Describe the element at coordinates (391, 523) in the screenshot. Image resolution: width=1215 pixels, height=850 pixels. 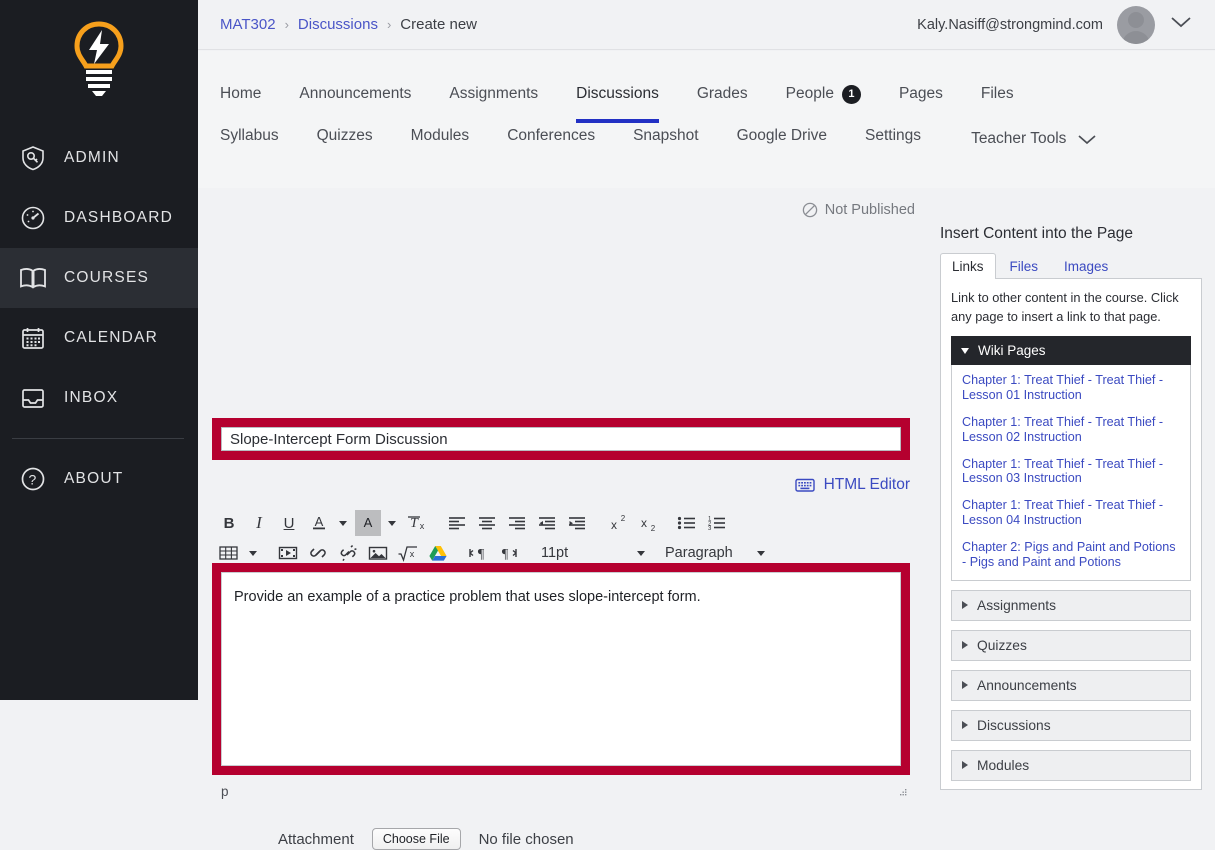
I see `highlight-color-dropdown` at that location.